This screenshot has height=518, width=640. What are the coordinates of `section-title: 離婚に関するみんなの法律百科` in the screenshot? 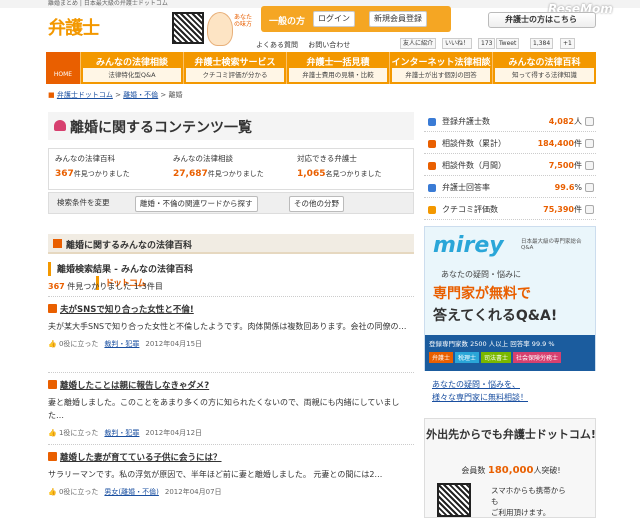 It's located at (129, 246).